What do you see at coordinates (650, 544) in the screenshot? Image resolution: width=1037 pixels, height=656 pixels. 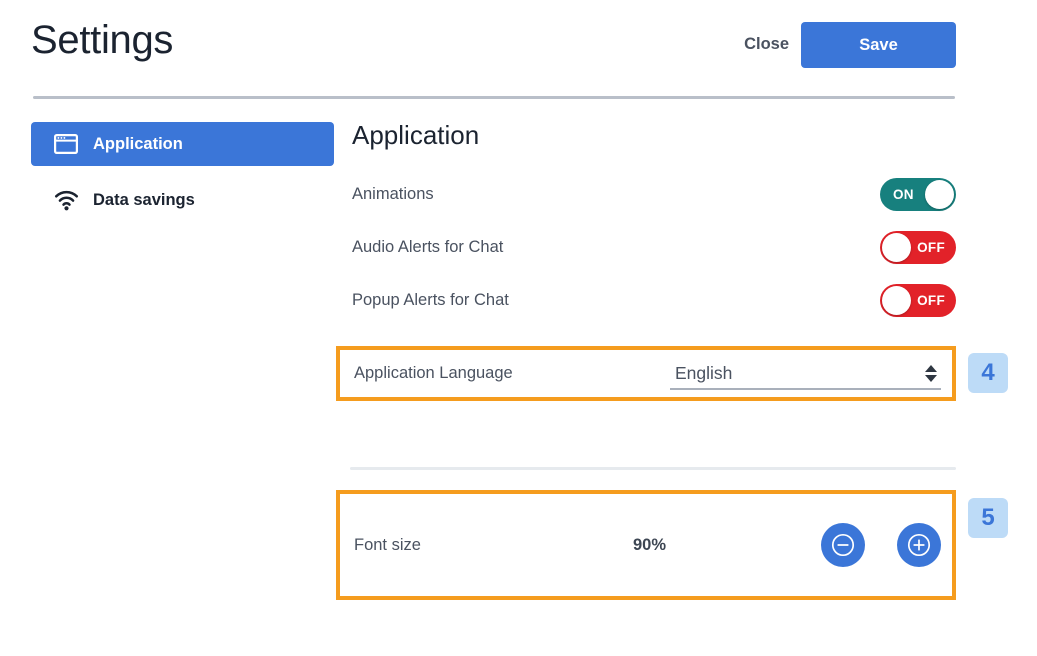 I see `font-size-value: 90%` at bounding box center [650, 544].